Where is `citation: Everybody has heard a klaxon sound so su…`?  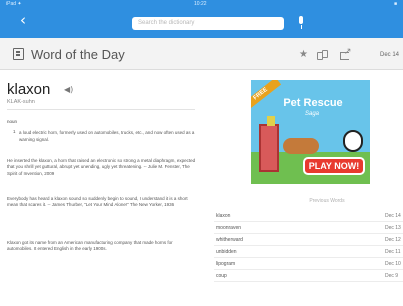
citation: Everybody has heard a klaxon sound so su… is located at coordinates (97, 202).